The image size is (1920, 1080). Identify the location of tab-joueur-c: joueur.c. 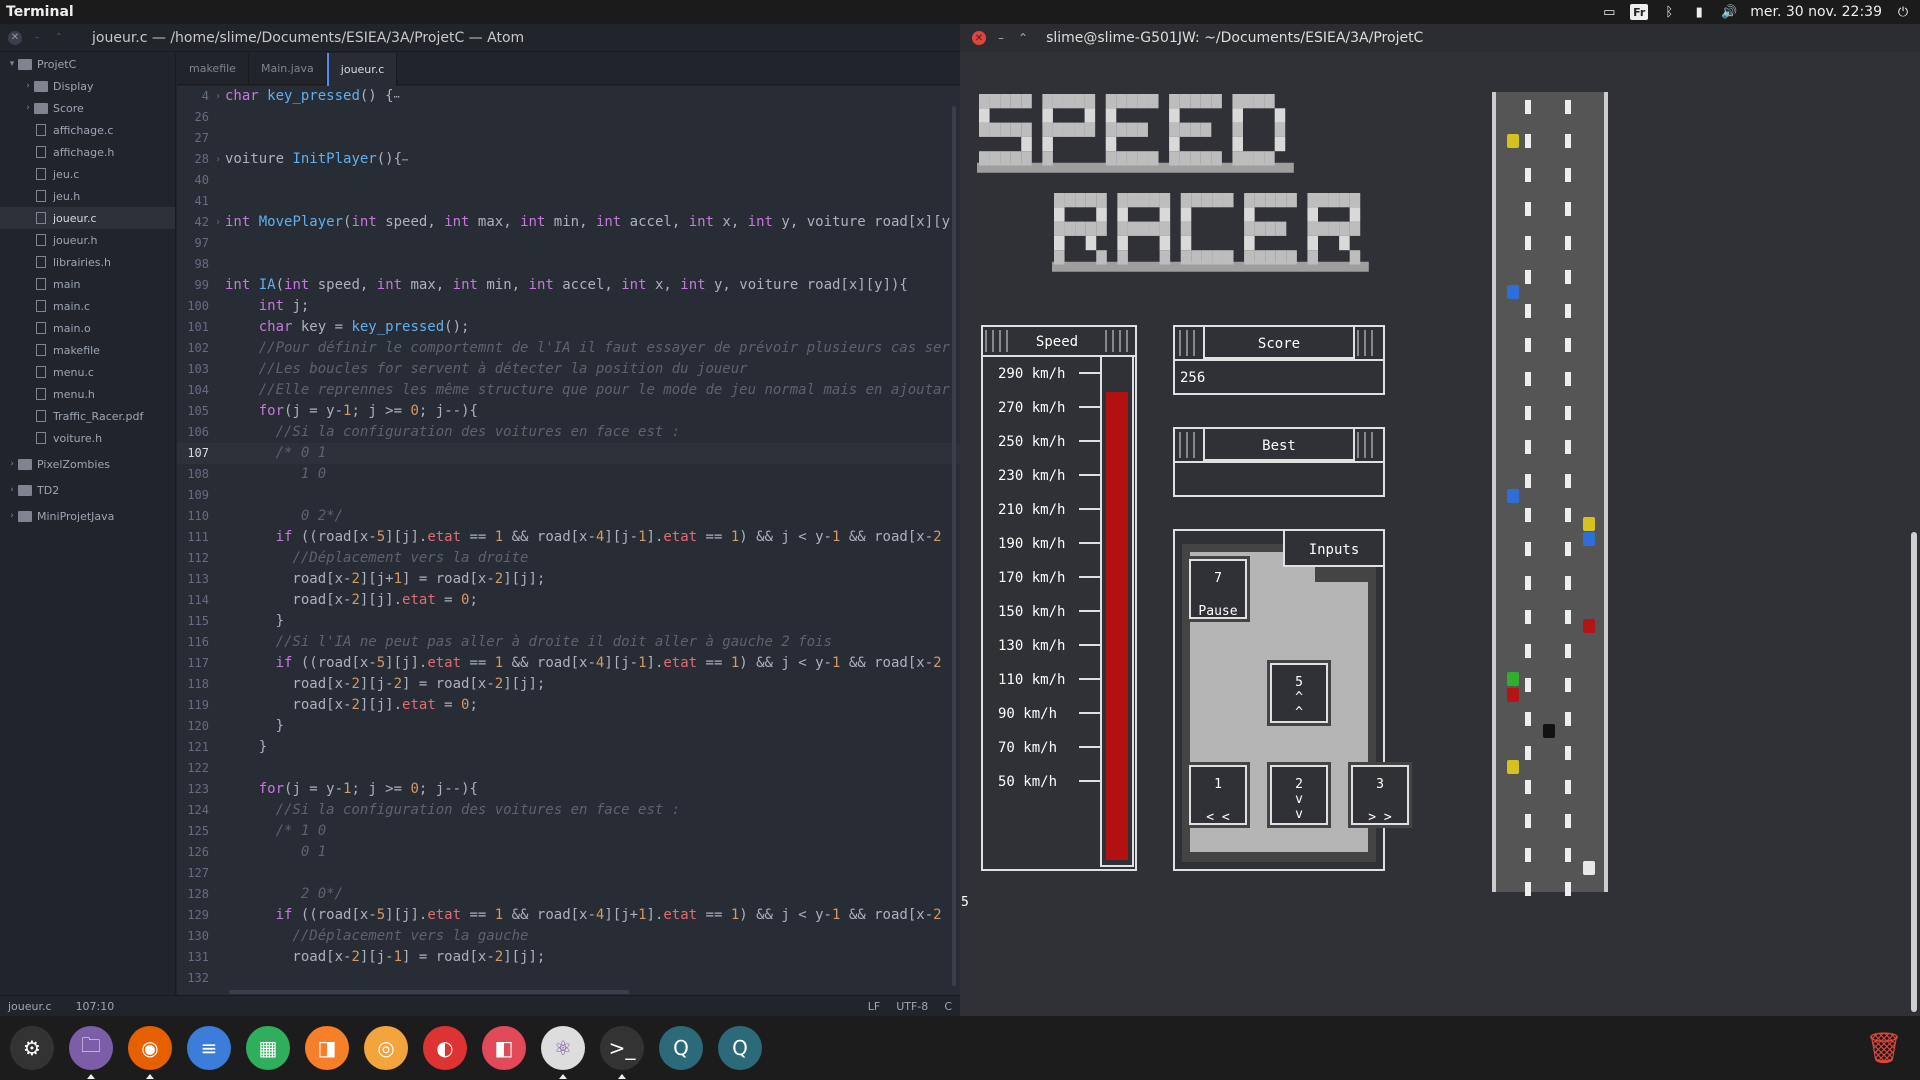
(362, 69).